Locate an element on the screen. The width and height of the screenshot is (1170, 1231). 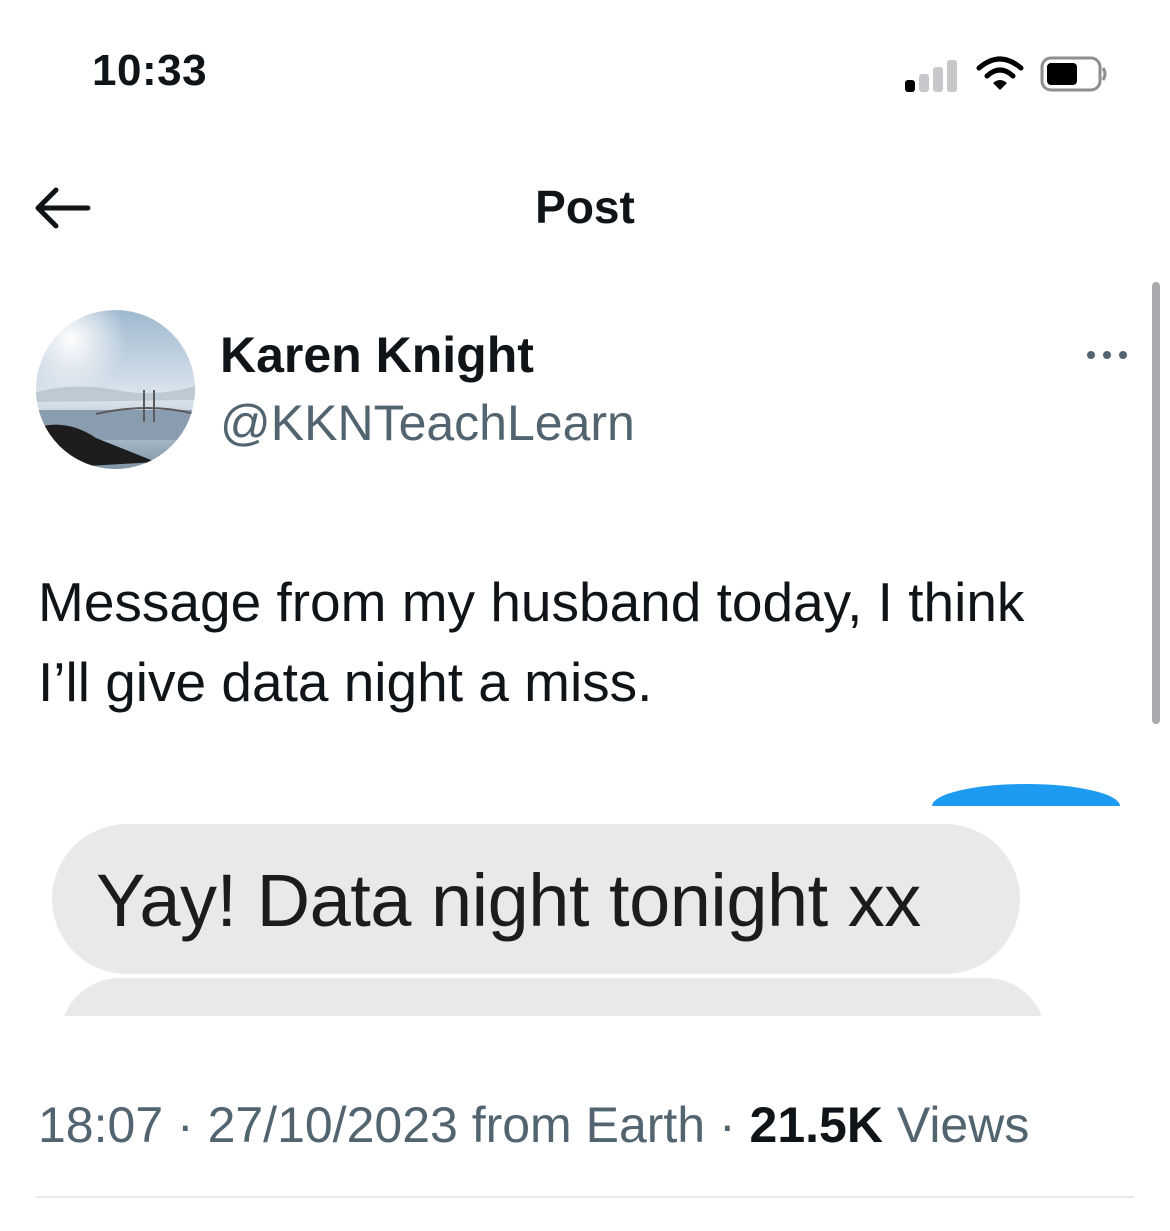
tweet-text-line: Message from my husband today, I think is located at coordinates (531, 602).